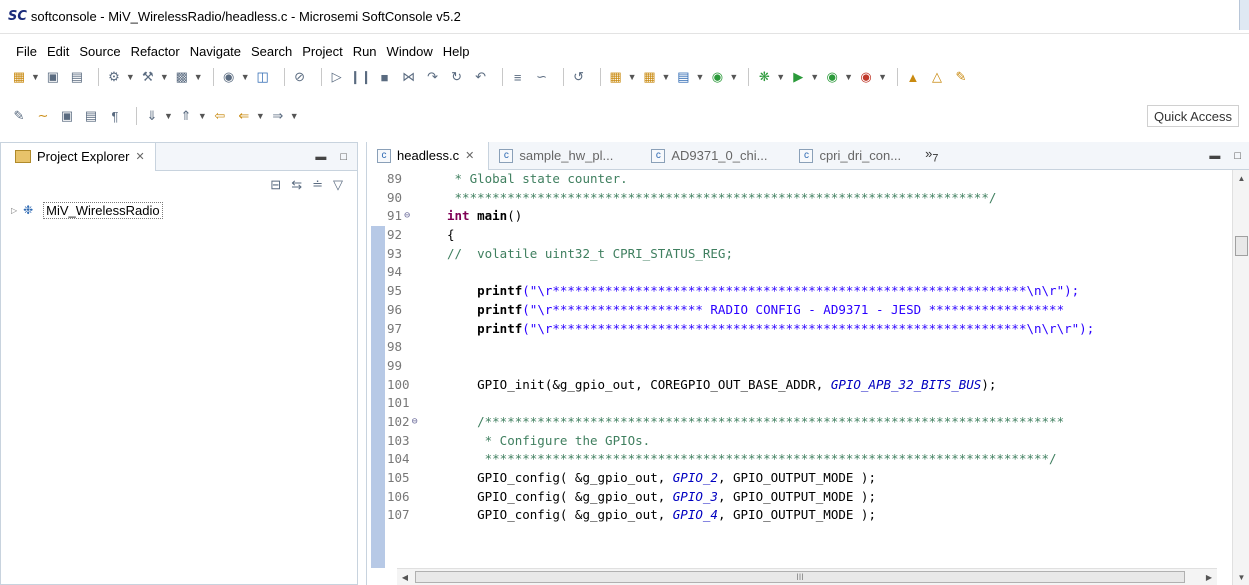 The image size is (1249, 585). Describe the element at coordinates (67, 116) in the screenshot. I see `block-selection-icon: ▣` at that location.